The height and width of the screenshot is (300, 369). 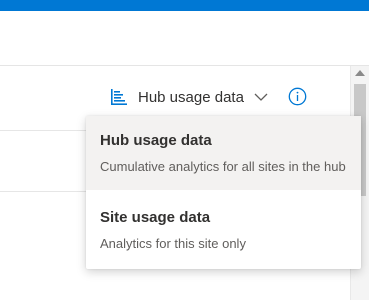 I want to click on menu-item-description: Analytics for this site only, so click(x=173, y=243).